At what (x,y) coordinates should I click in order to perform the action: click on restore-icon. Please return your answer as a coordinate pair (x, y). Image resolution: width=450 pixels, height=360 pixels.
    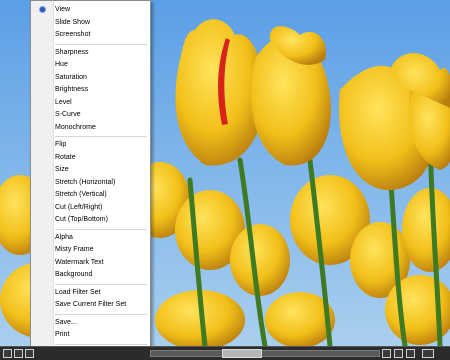
    Looking at the image, I should click on (18, 353).